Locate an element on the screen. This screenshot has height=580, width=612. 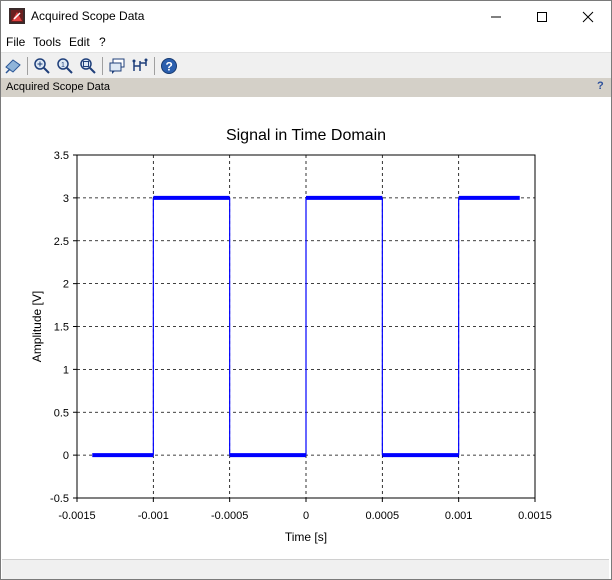
help-button: ? is located at coordinates (169, 66).